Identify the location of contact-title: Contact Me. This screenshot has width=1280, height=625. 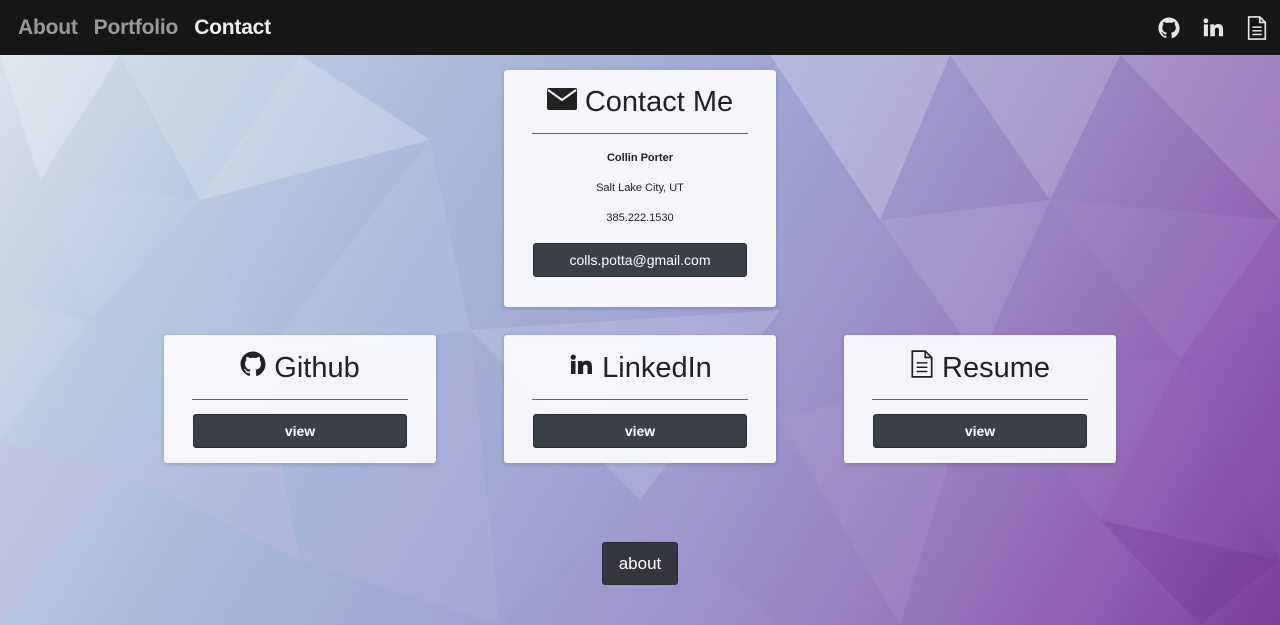
(640, 102).